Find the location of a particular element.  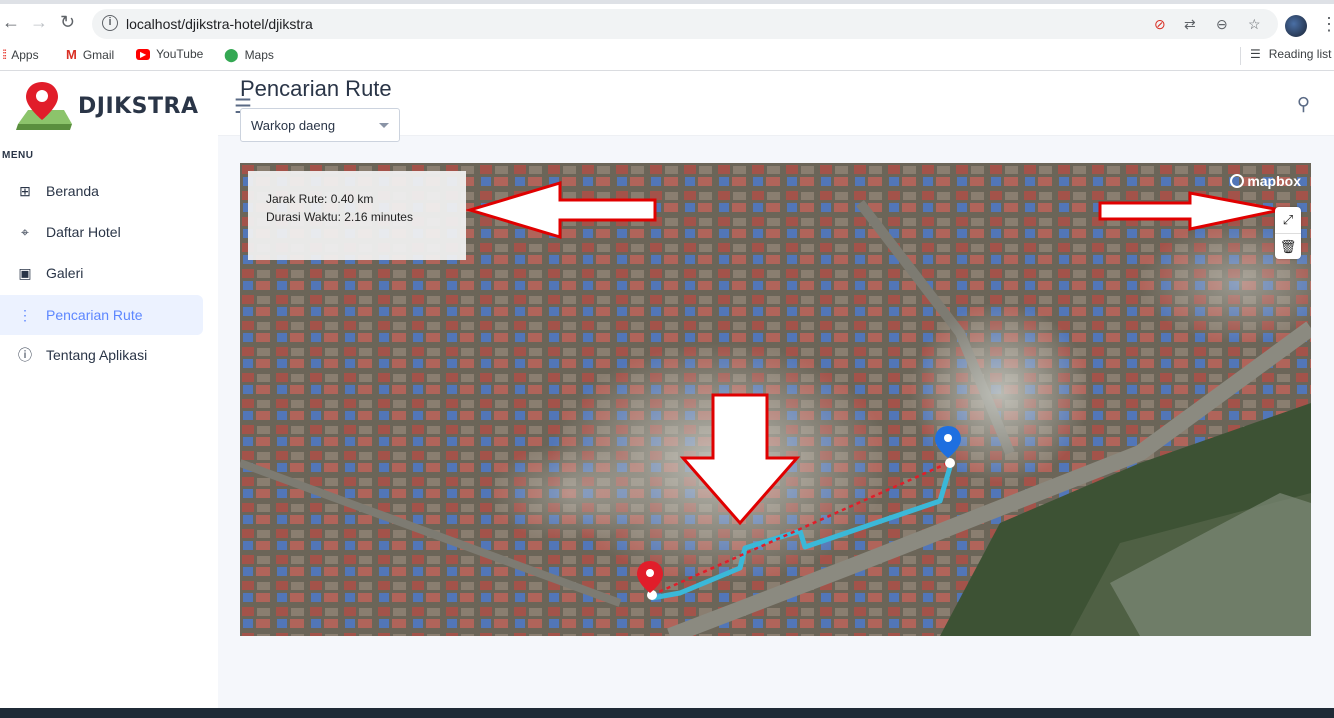

brand-name: DJIKSTRA is located at coordinates (138, 106).